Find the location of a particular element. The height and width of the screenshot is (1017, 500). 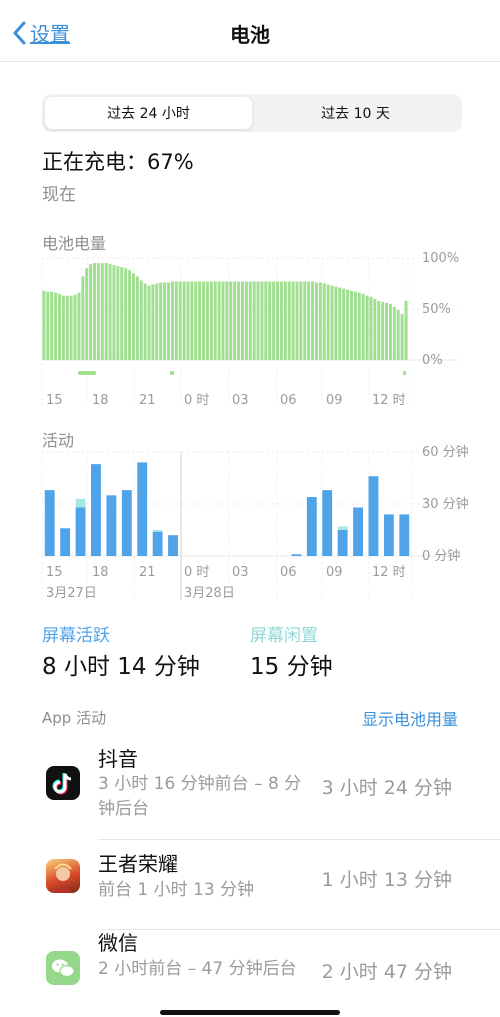

app-name: 微信 is located at coordinates (118, 943).